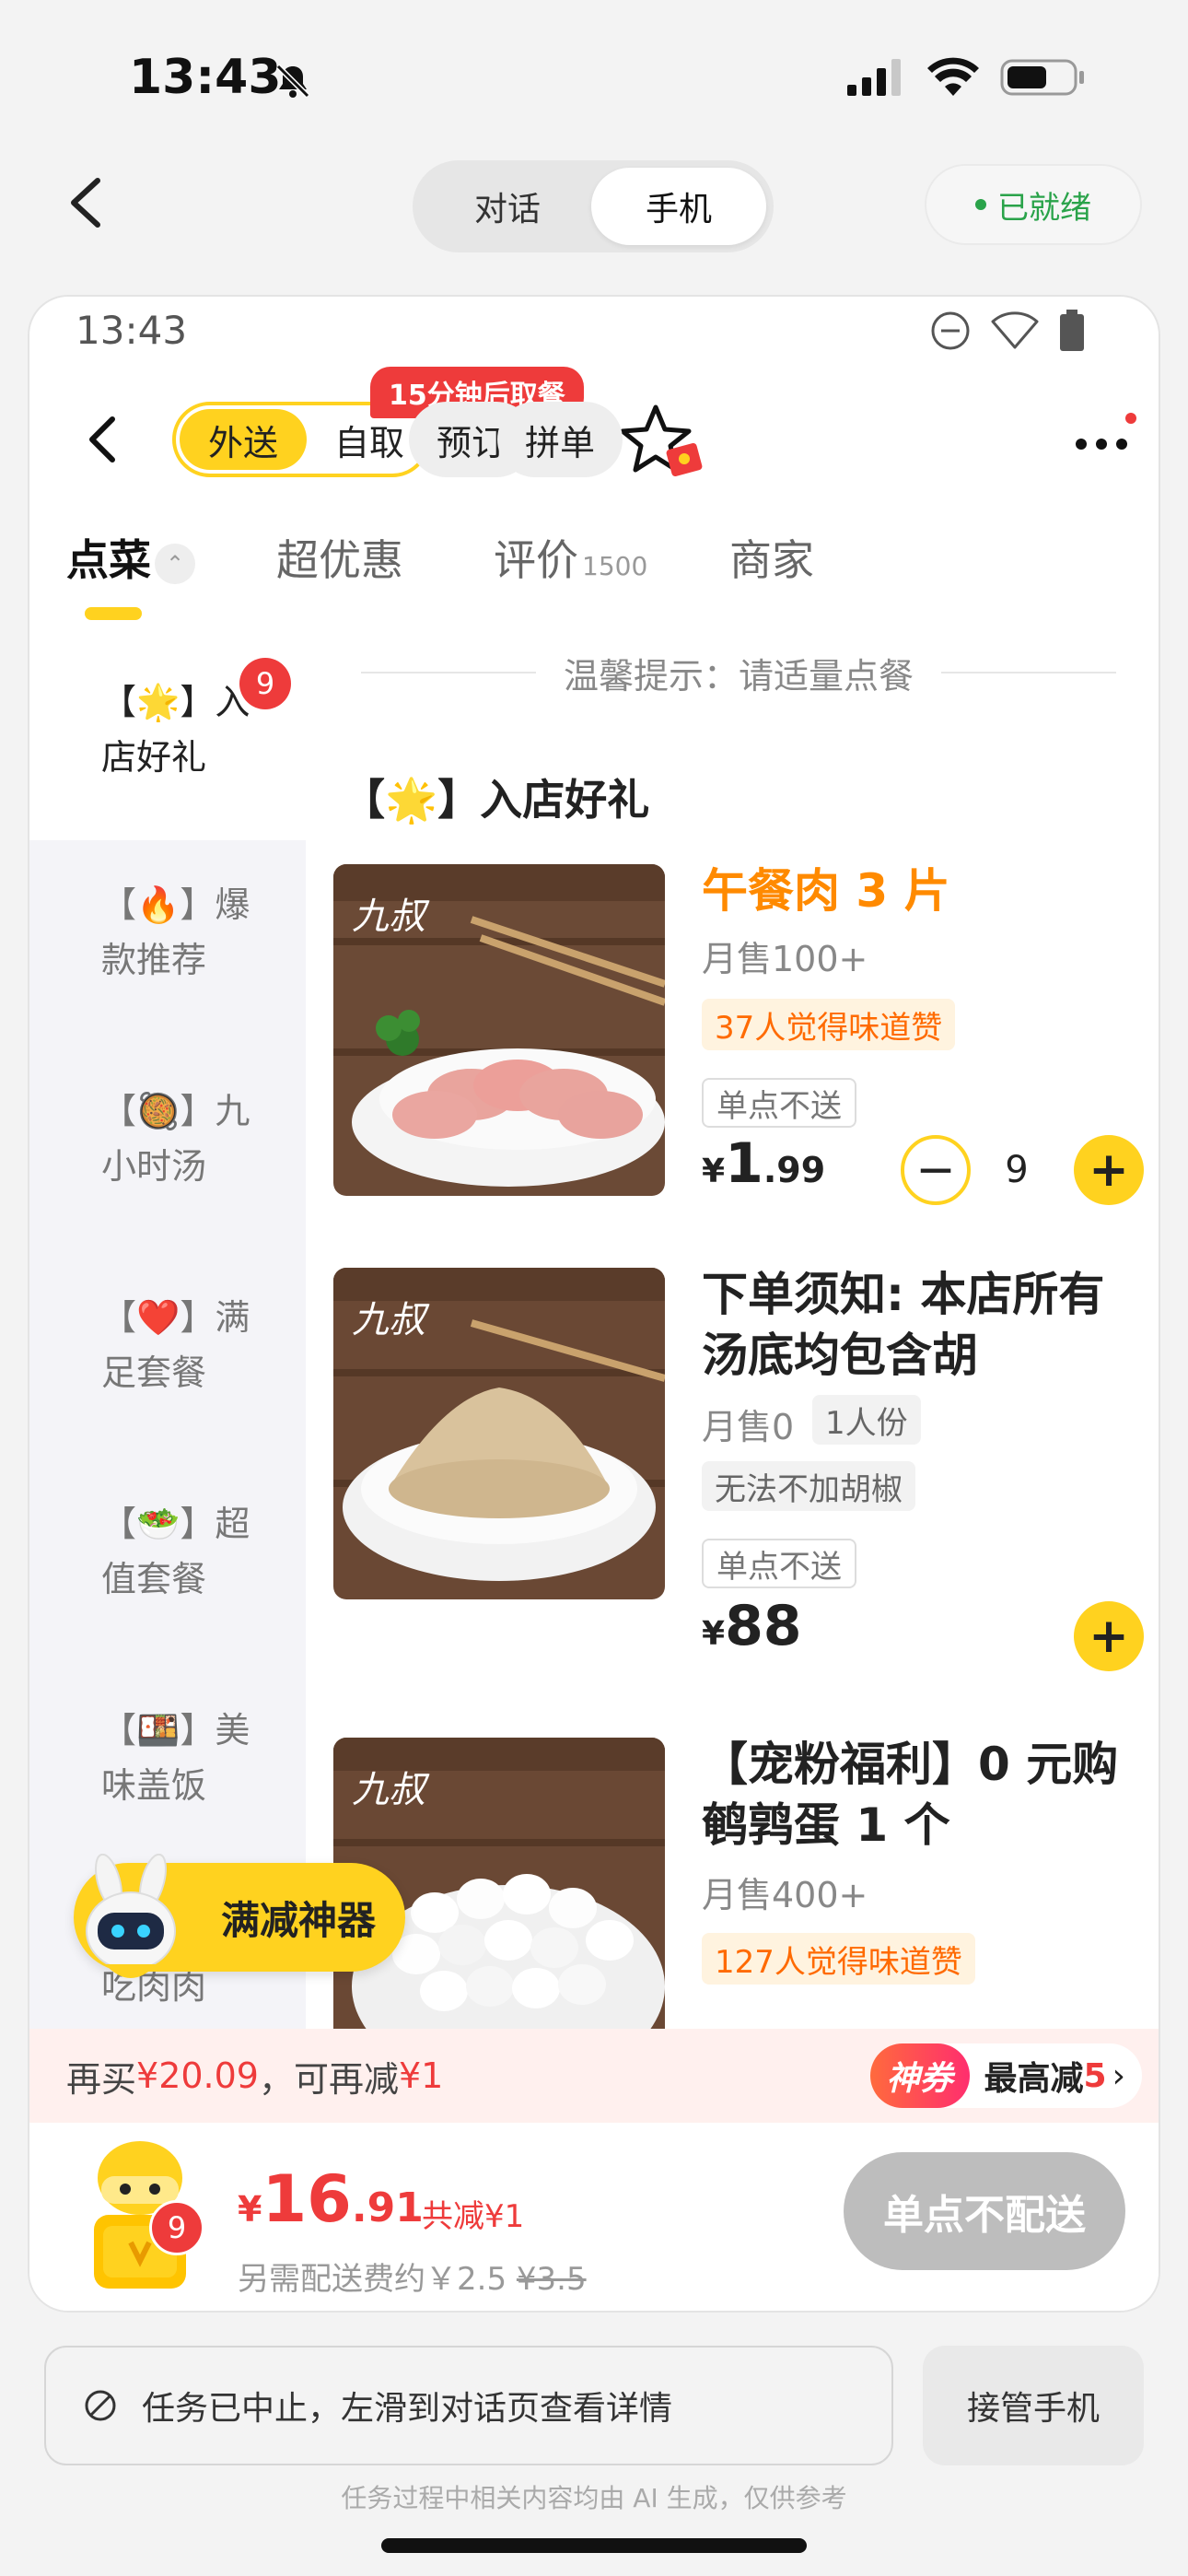 Image resolution: width=1188 pixels, height=2576 pixels. What do you see at coordinates (250, 2209) in the screenshot?
I see `cart-price-currency: ¥` at bounding box center [250, 2209].